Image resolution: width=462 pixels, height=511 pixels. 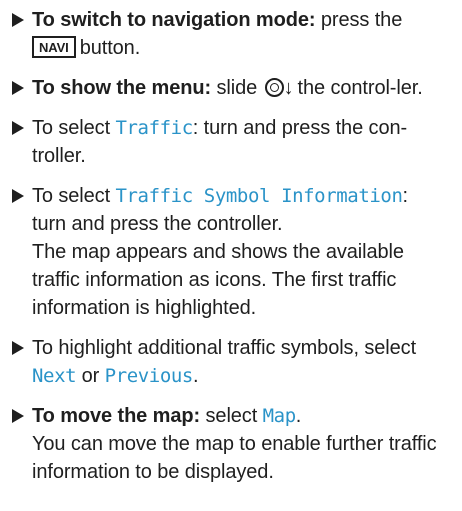 I want to click on navi-key-label: NAVI, so click(x=54, y=47).